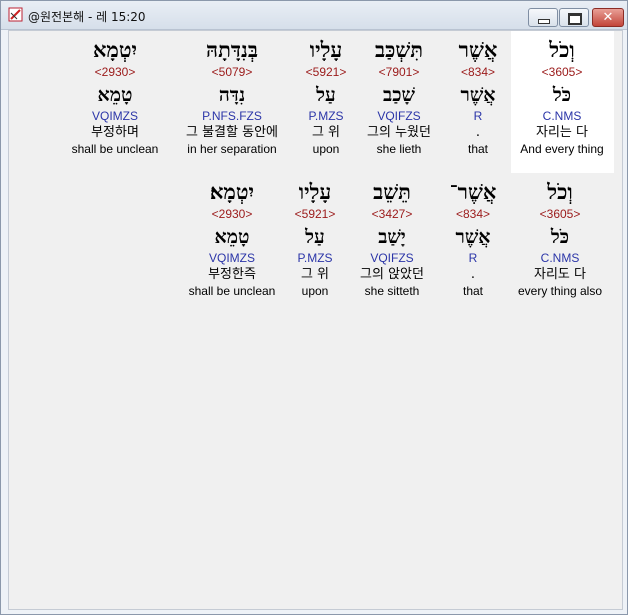 Image resolution: width=628 pixels, height=615 pixels. Describe the element at coordinates (232, 49) in the screenshot. I see `hebrew-word: בְּנִדָּתָהּ` at that location.